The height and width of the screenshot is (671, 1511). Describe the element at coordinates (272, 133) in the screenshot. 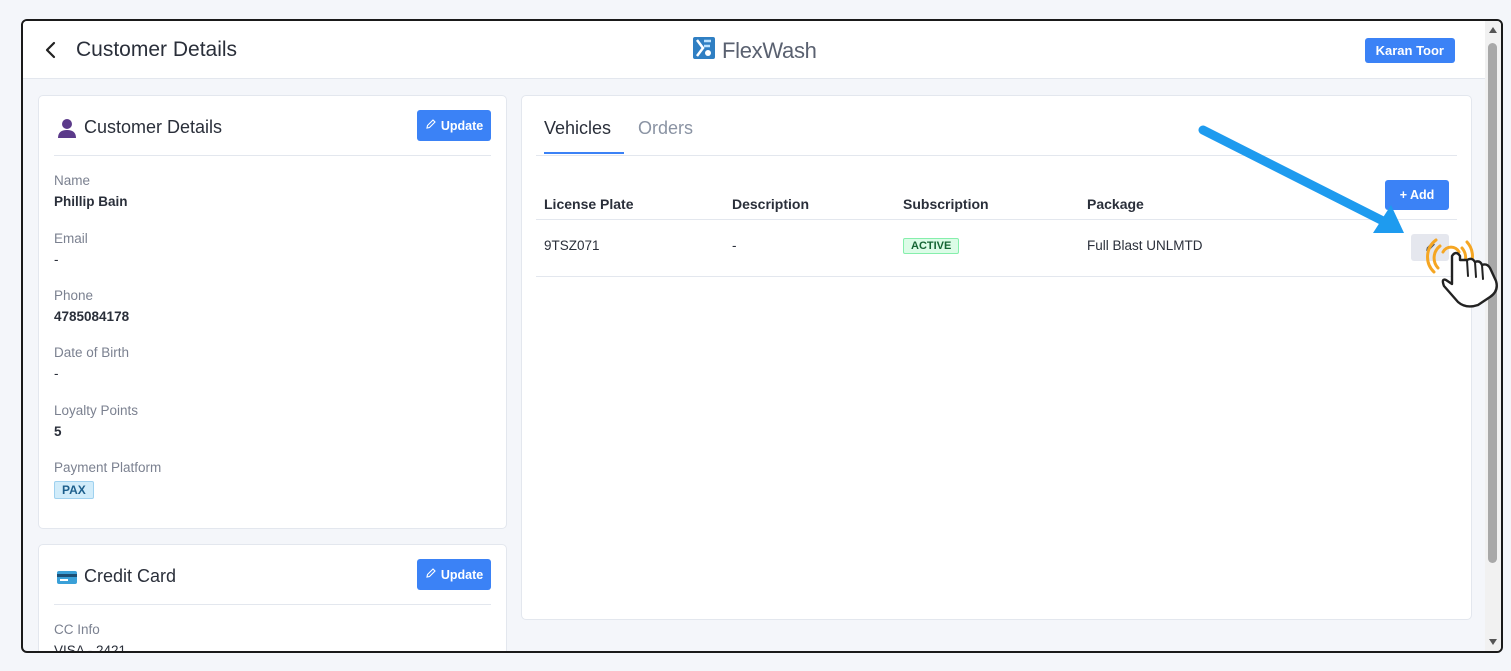

I see `card-header: Customer Details Update` at that location.